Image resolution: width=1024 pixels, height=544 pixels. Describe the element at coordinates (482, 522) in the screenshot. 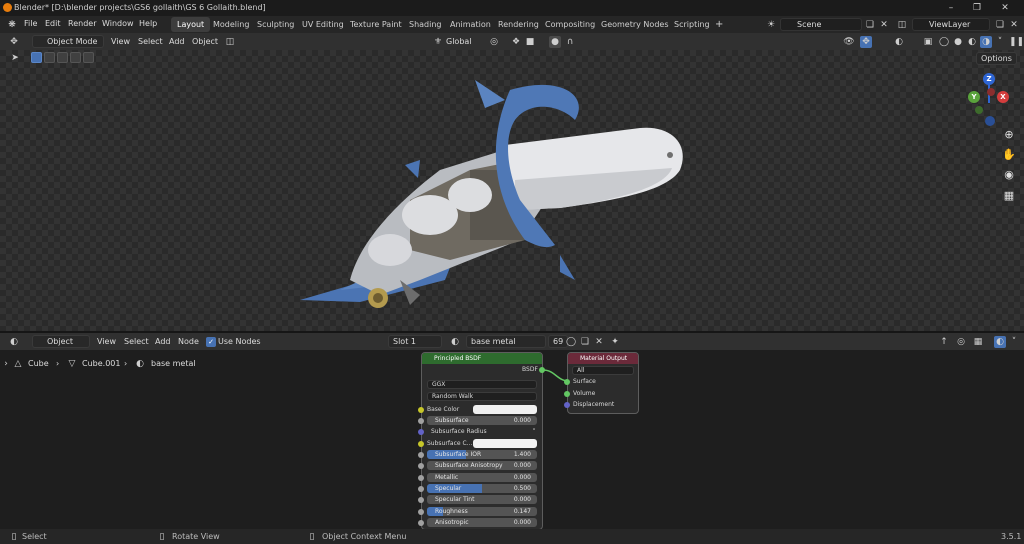

I see `anisotropic-slider: Anisotropic 0.000` at that location.